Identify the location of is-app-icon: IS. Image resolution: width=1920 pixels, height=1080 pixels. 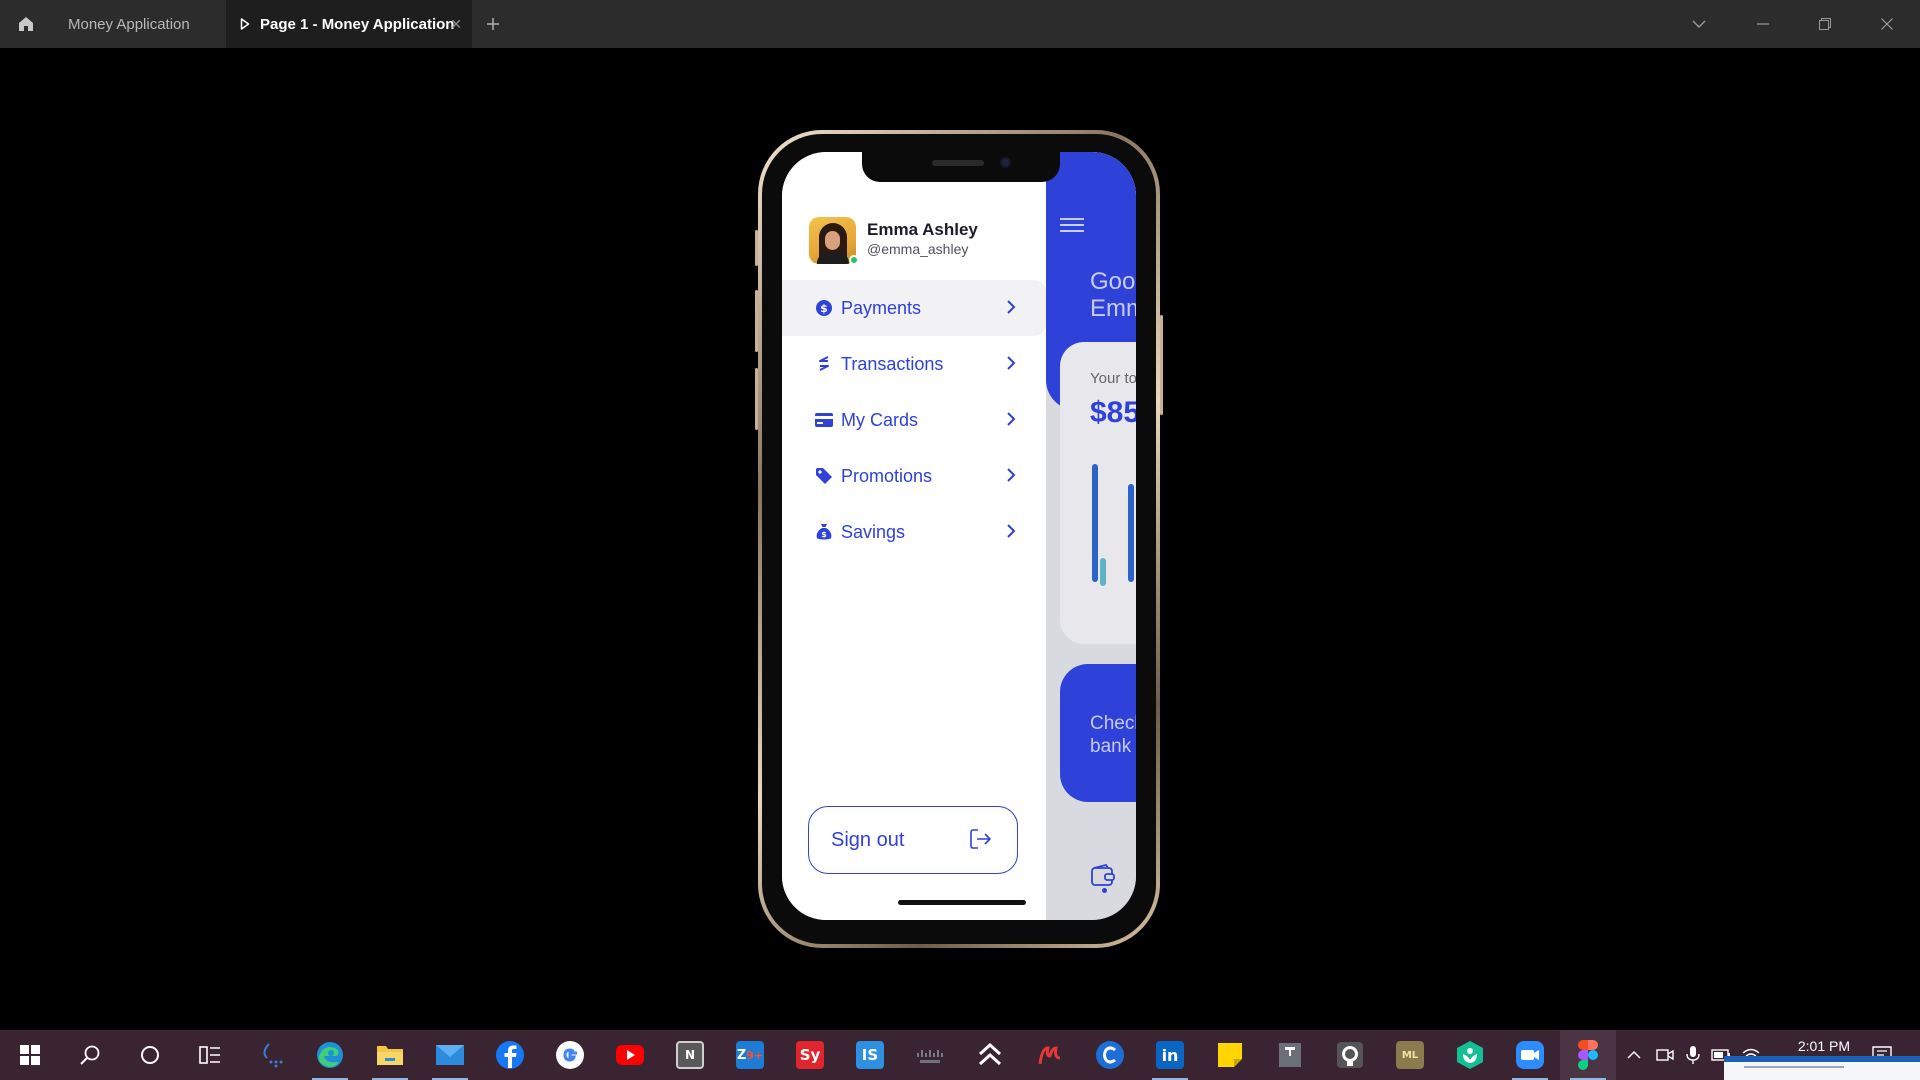
(870, 1055).